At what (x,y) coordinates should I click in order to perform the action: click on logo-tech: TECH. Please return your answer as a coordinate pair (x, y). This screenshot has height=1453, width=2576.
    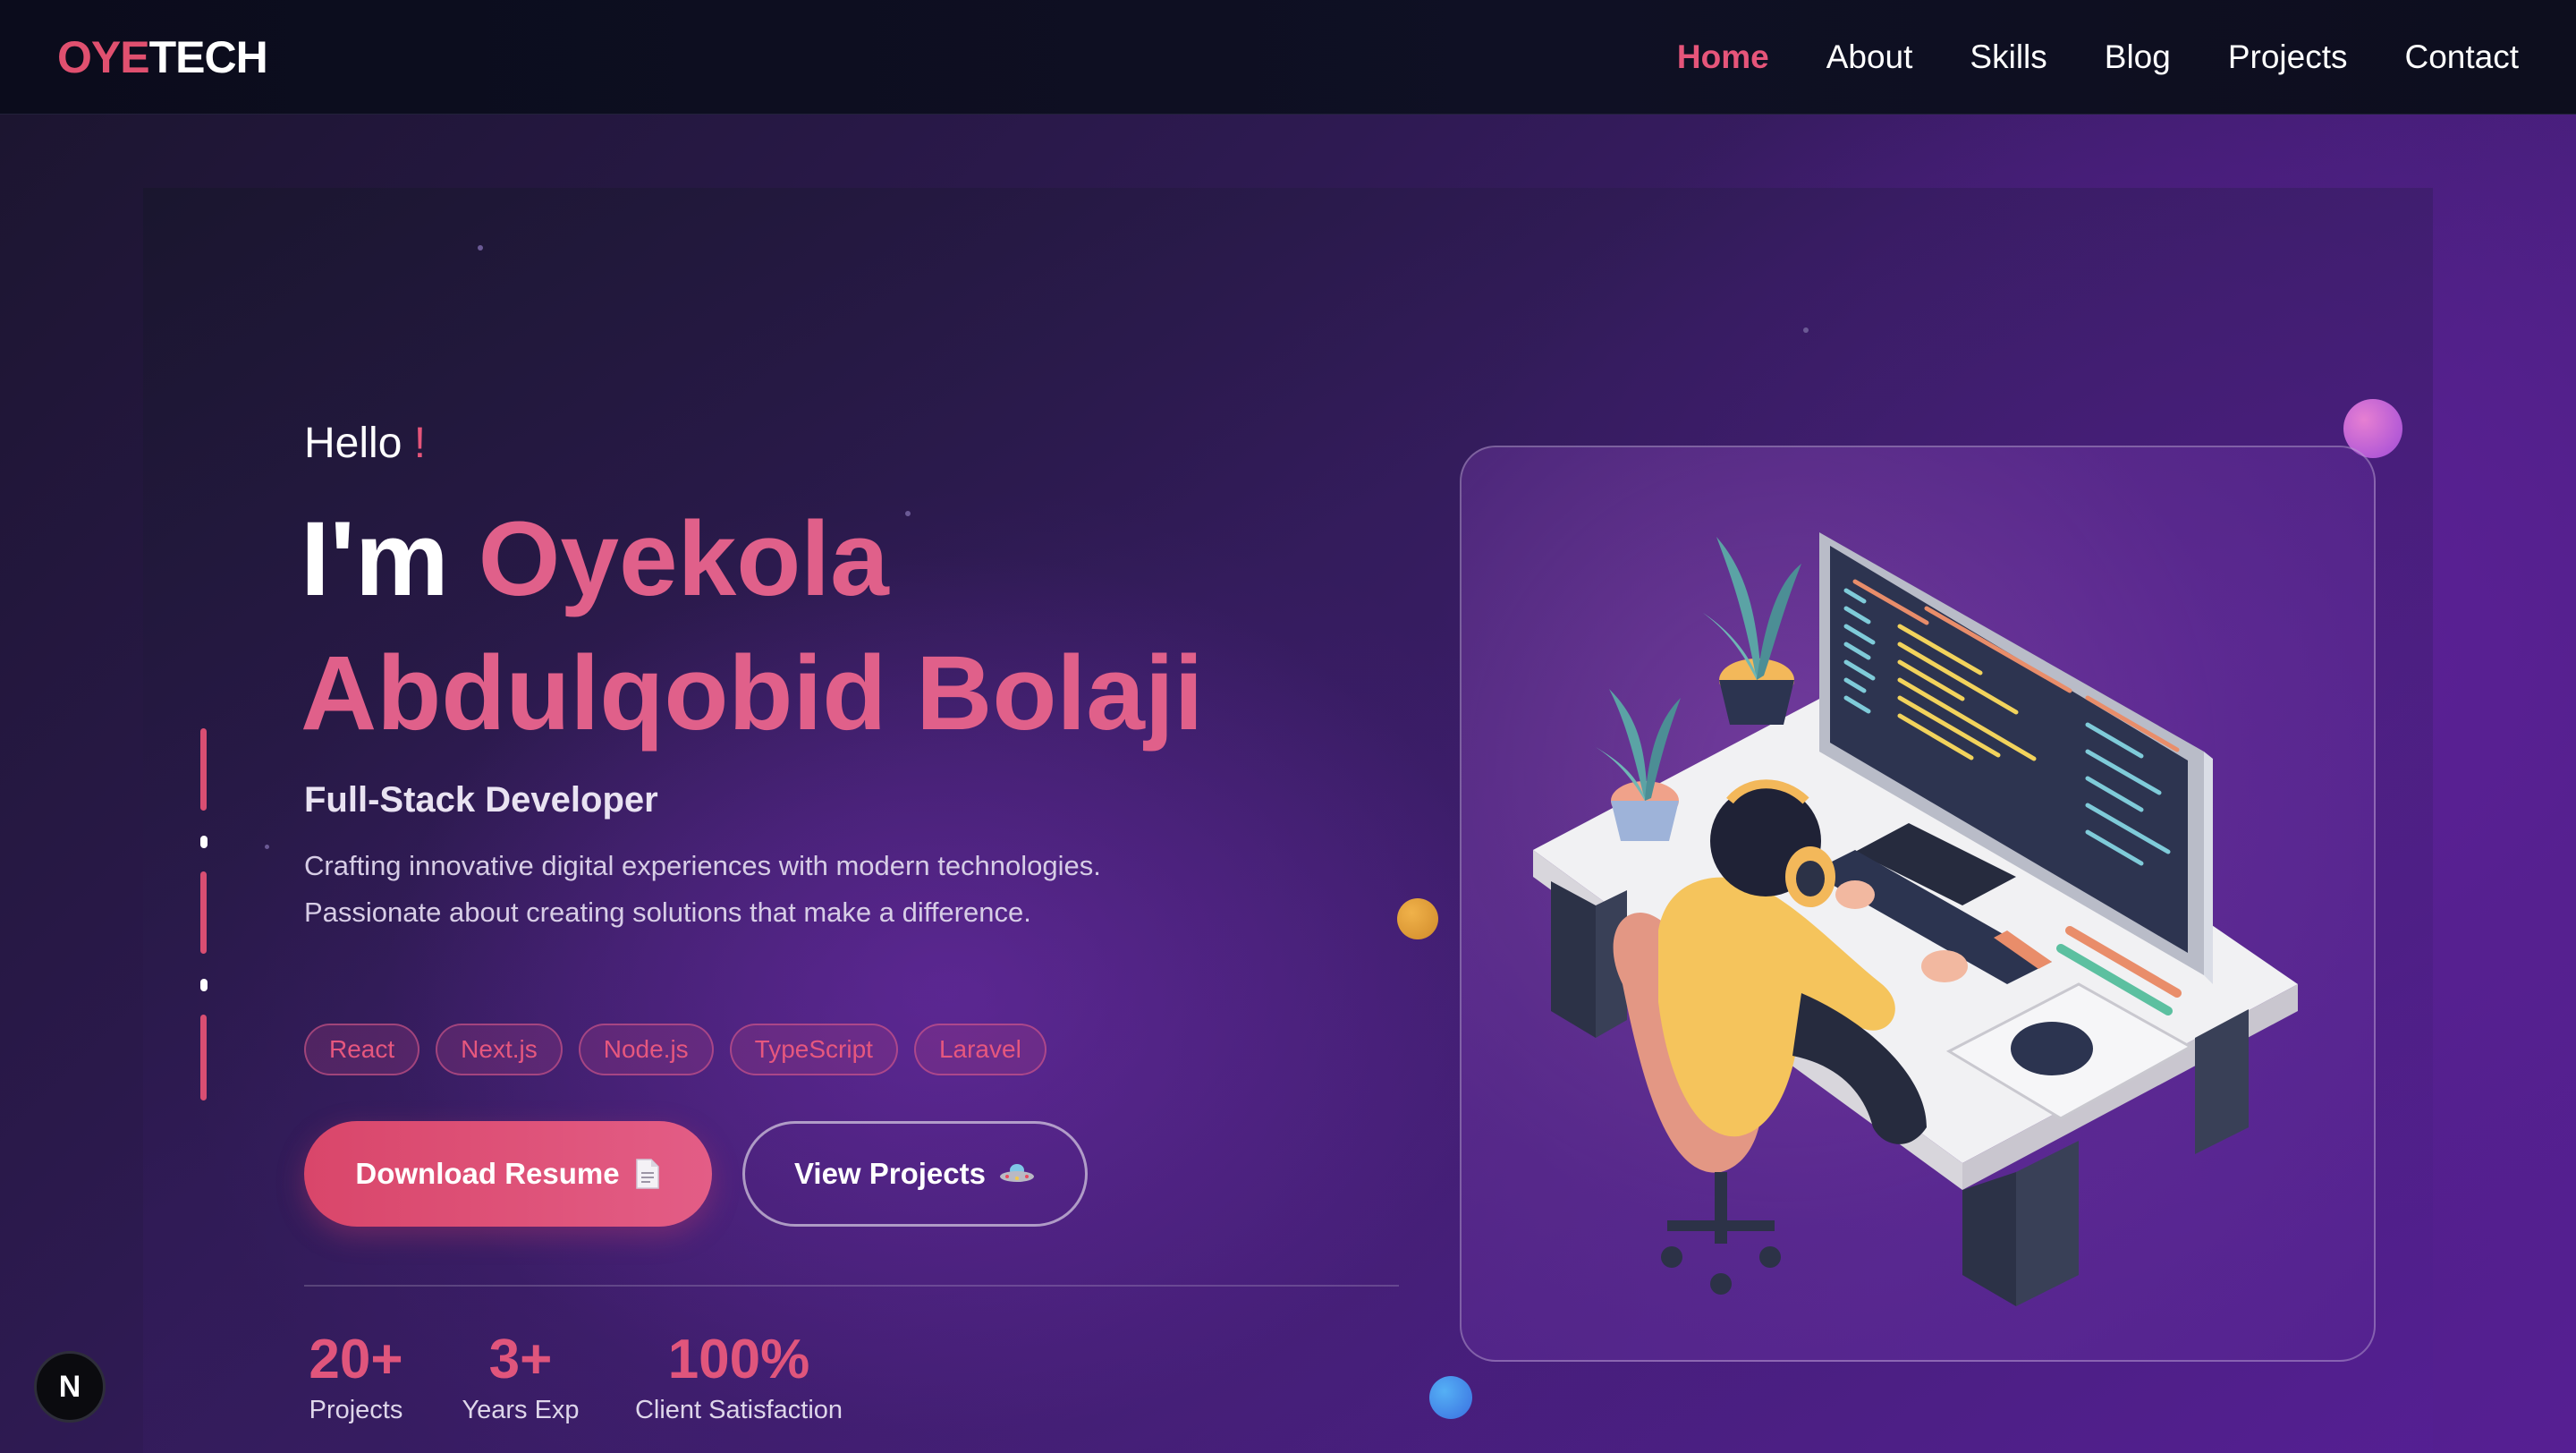
    Looking at the image, I should click on (208, 57).